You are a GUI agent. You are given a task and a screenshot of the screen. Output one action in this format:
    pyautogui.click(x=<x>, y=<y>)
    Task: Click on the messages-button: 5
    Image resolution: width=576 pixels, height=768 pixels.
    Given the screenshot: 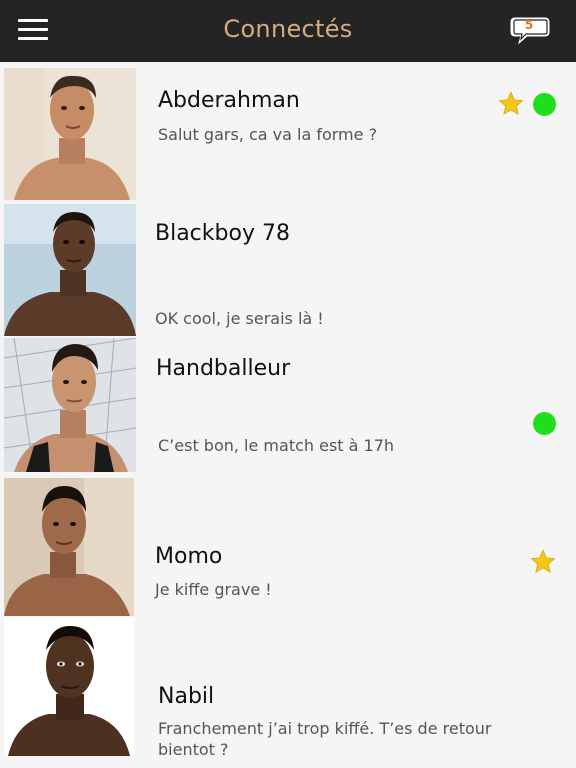 What is the action you would take?
    pyautogui.click(x=531, y=31)
    